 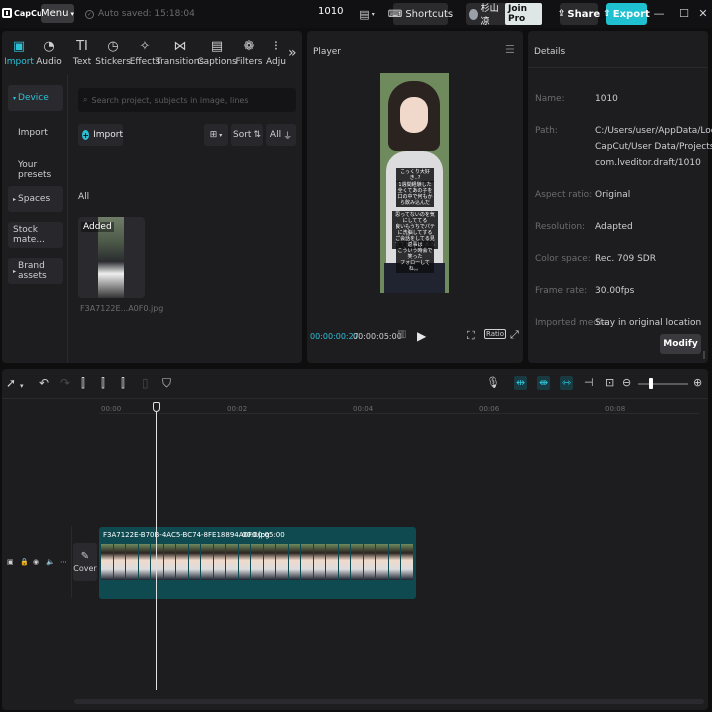 What do you see at coordinates (19, 53) in the screenshot?
I see `tab-import: ▣ Import` at bounding box center [19, 53].